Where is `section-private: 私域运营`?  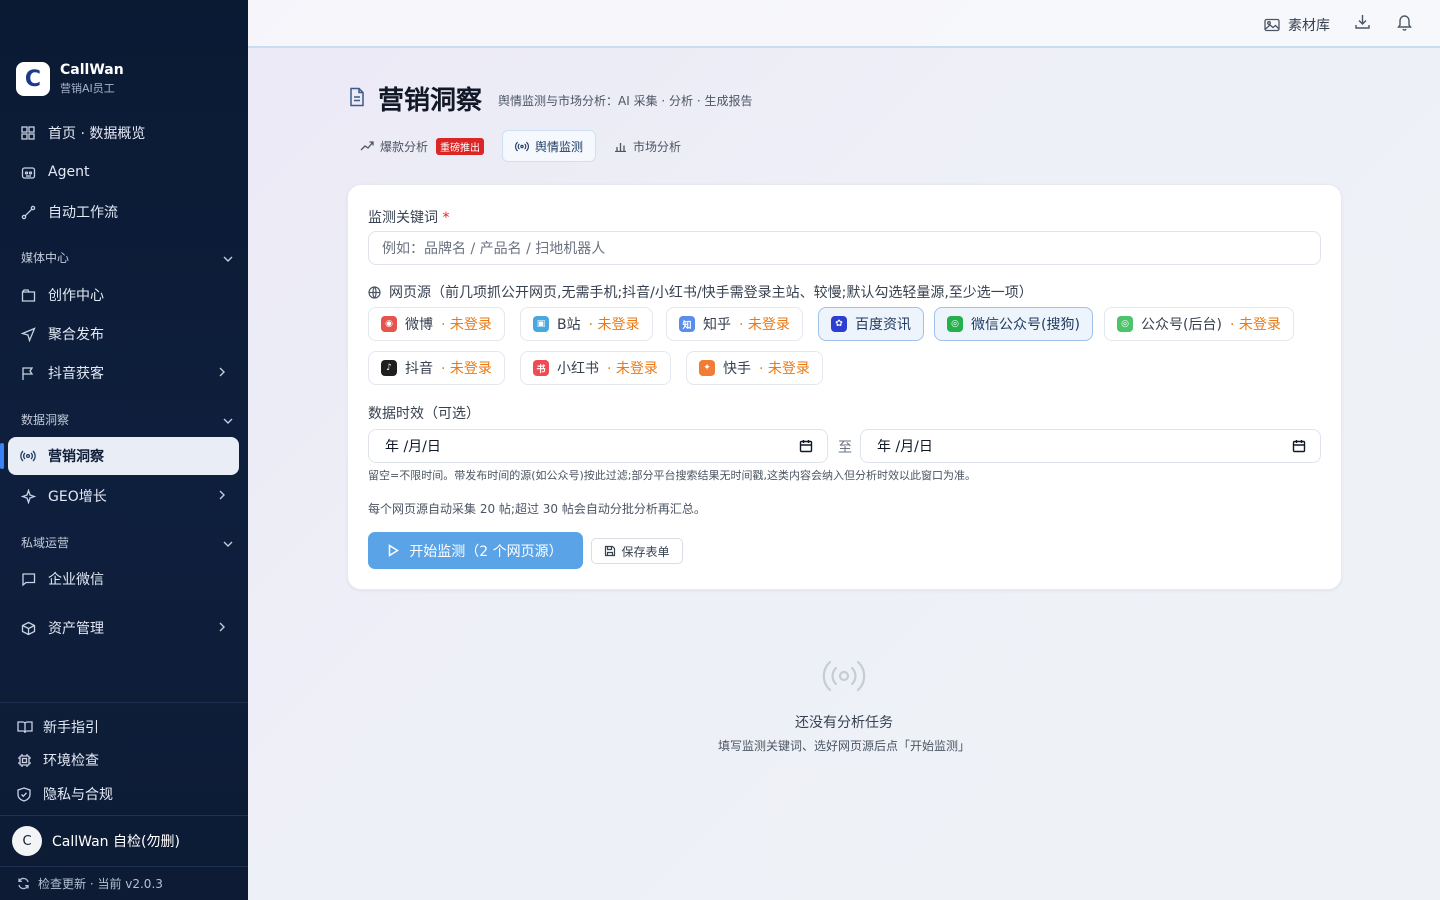 section-private: 私域运营 is located at coordinates (127, 542).